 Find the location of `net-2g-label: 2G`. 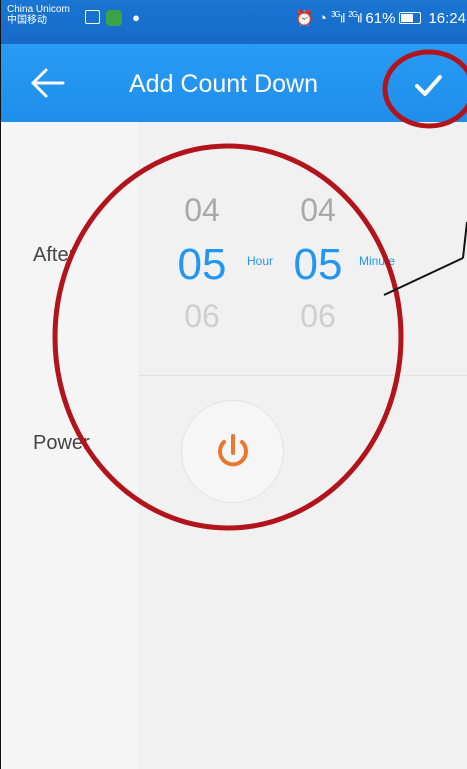

net-2g-label: 2G is located at coordinates (353, 15).